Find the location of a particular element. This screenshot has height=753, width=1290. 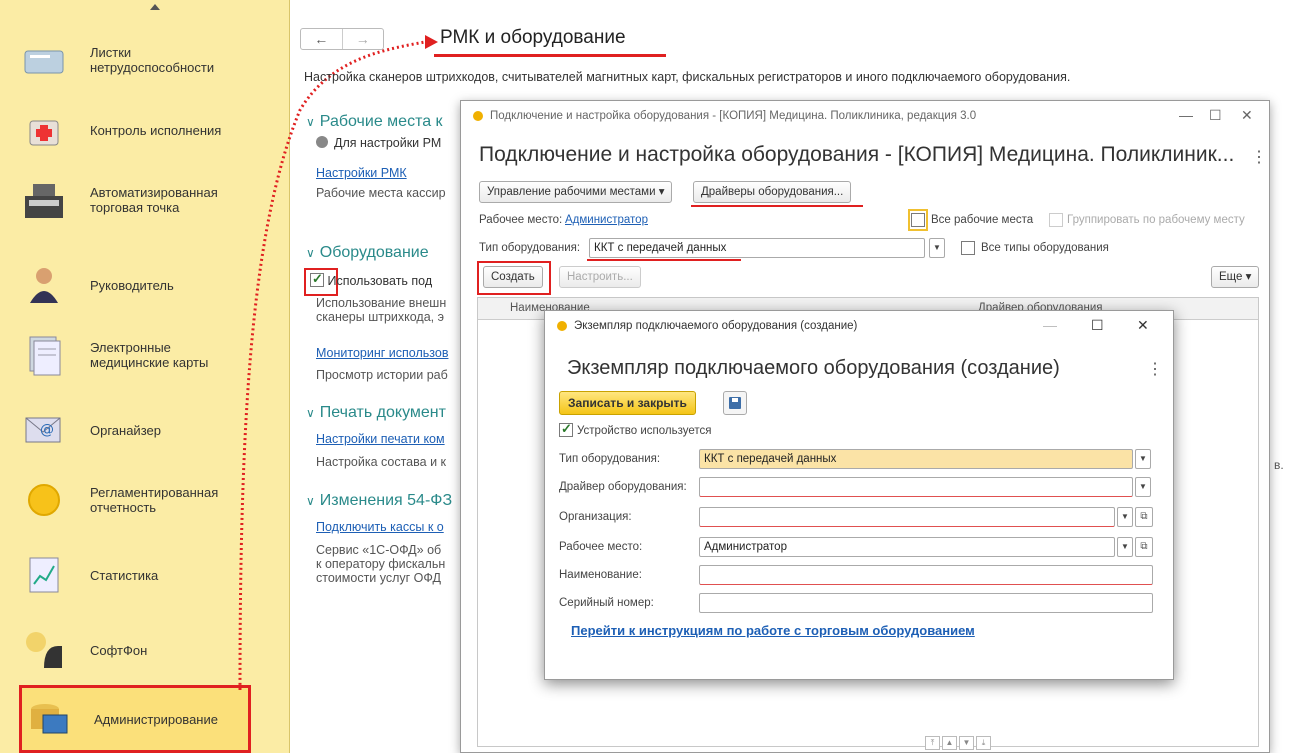

edge-text: в. is located at coordinates (1279, 465).